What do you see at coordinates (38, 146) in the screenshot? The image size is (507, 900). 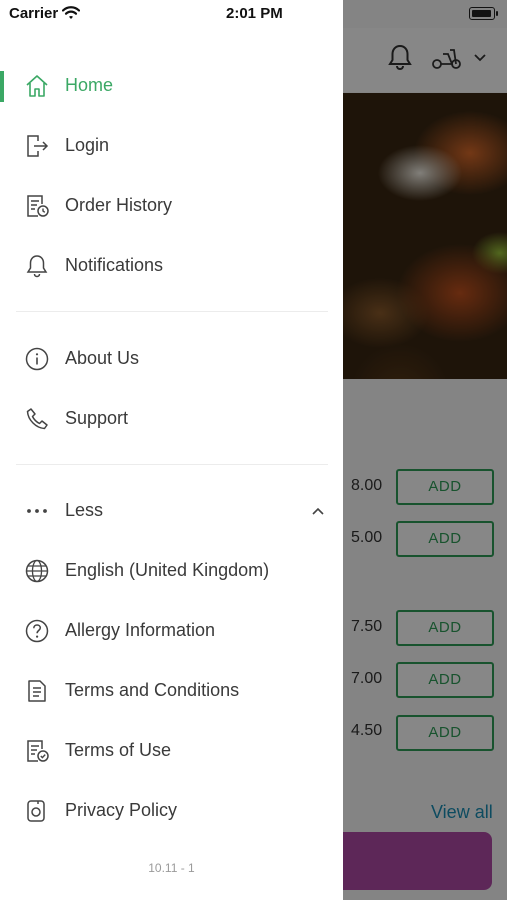 I see `login-icon` at bounding box center [38, 146].